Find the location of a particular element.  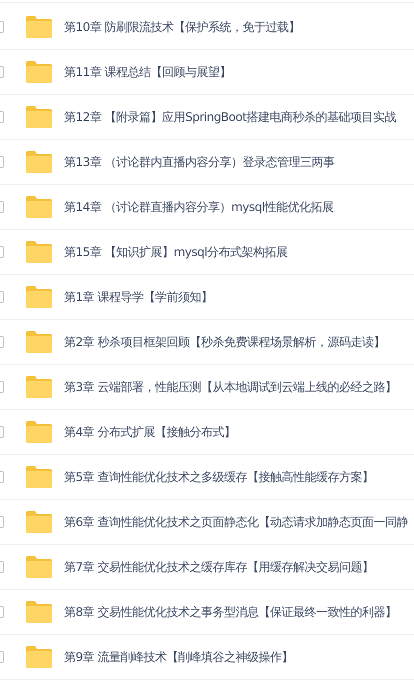

folder-name: 第4章 分布式扩展【接触分布式】 is located at coordinates (150, 432).